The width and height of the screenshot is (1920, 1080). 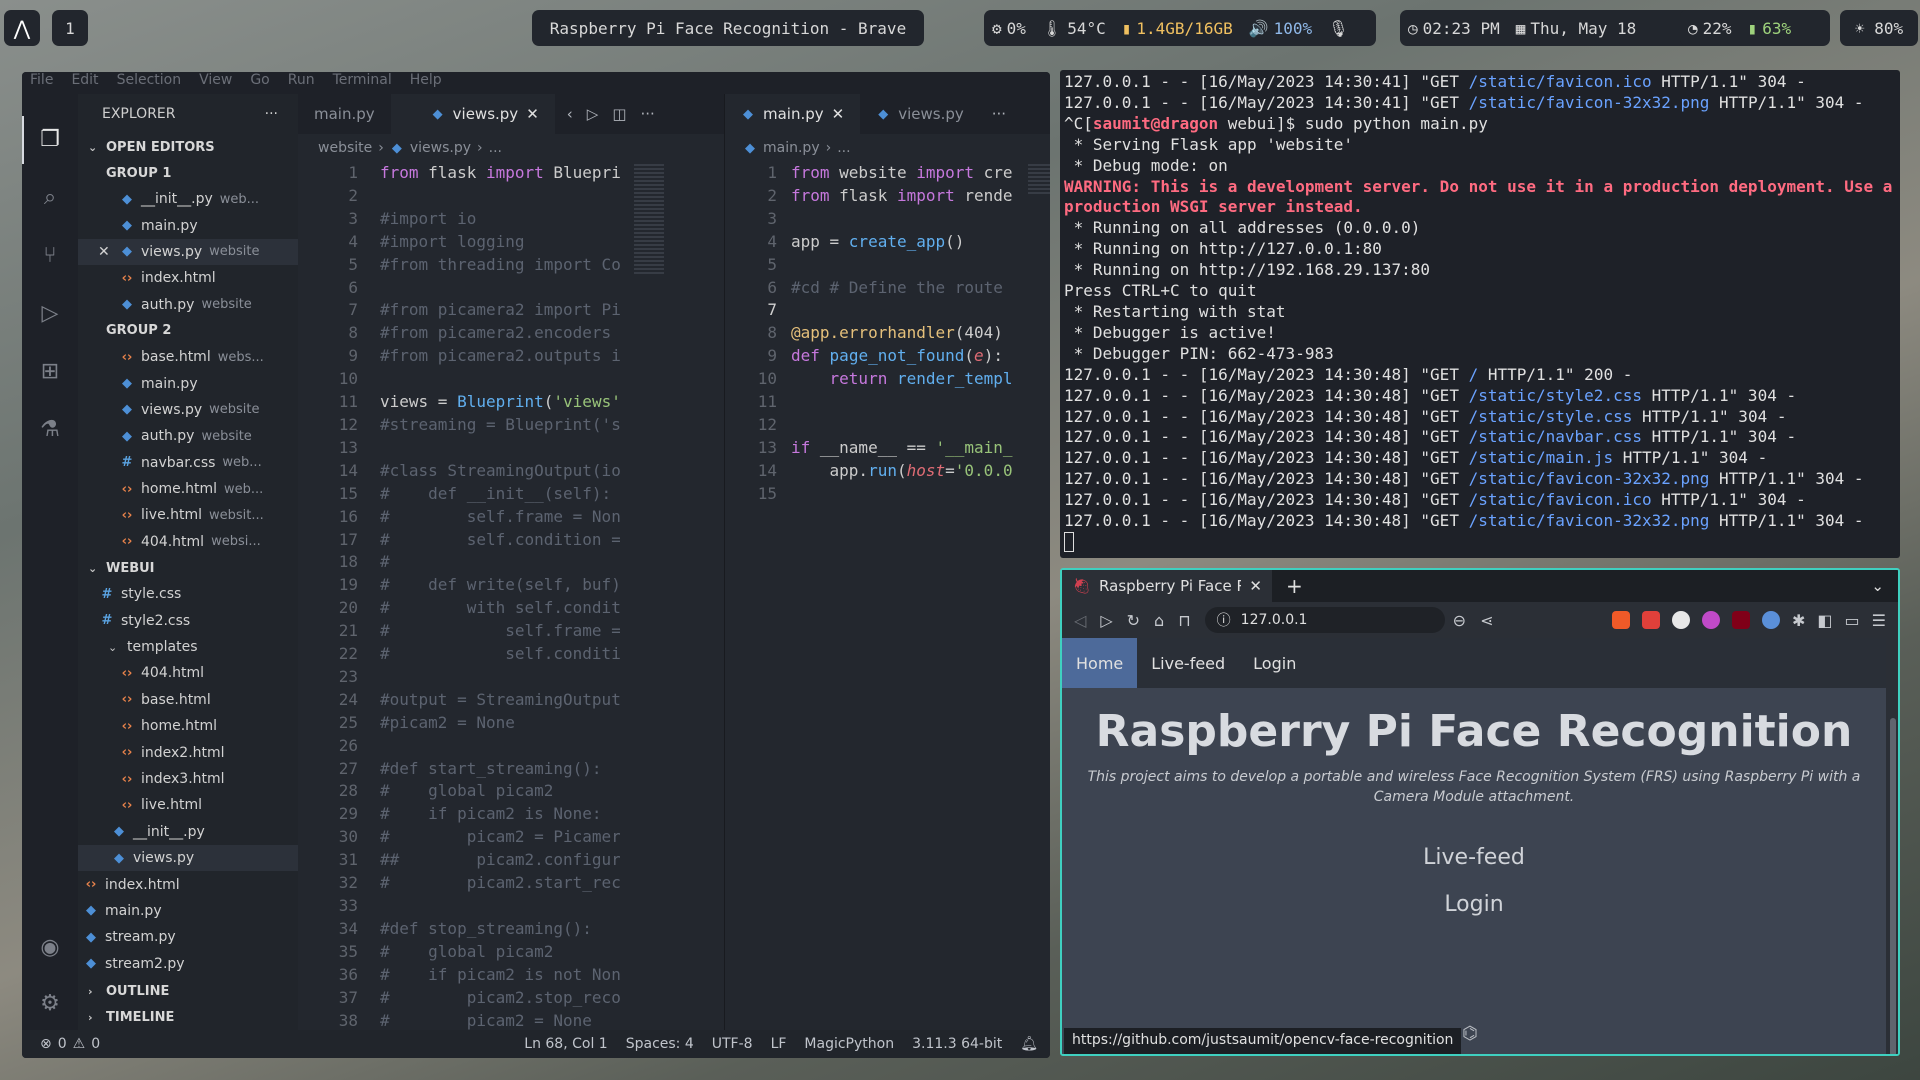 What do you see at coordinates (500, 242) in the screenshot?
I see `code-line: #import logging` at bounding box center [500, 242].